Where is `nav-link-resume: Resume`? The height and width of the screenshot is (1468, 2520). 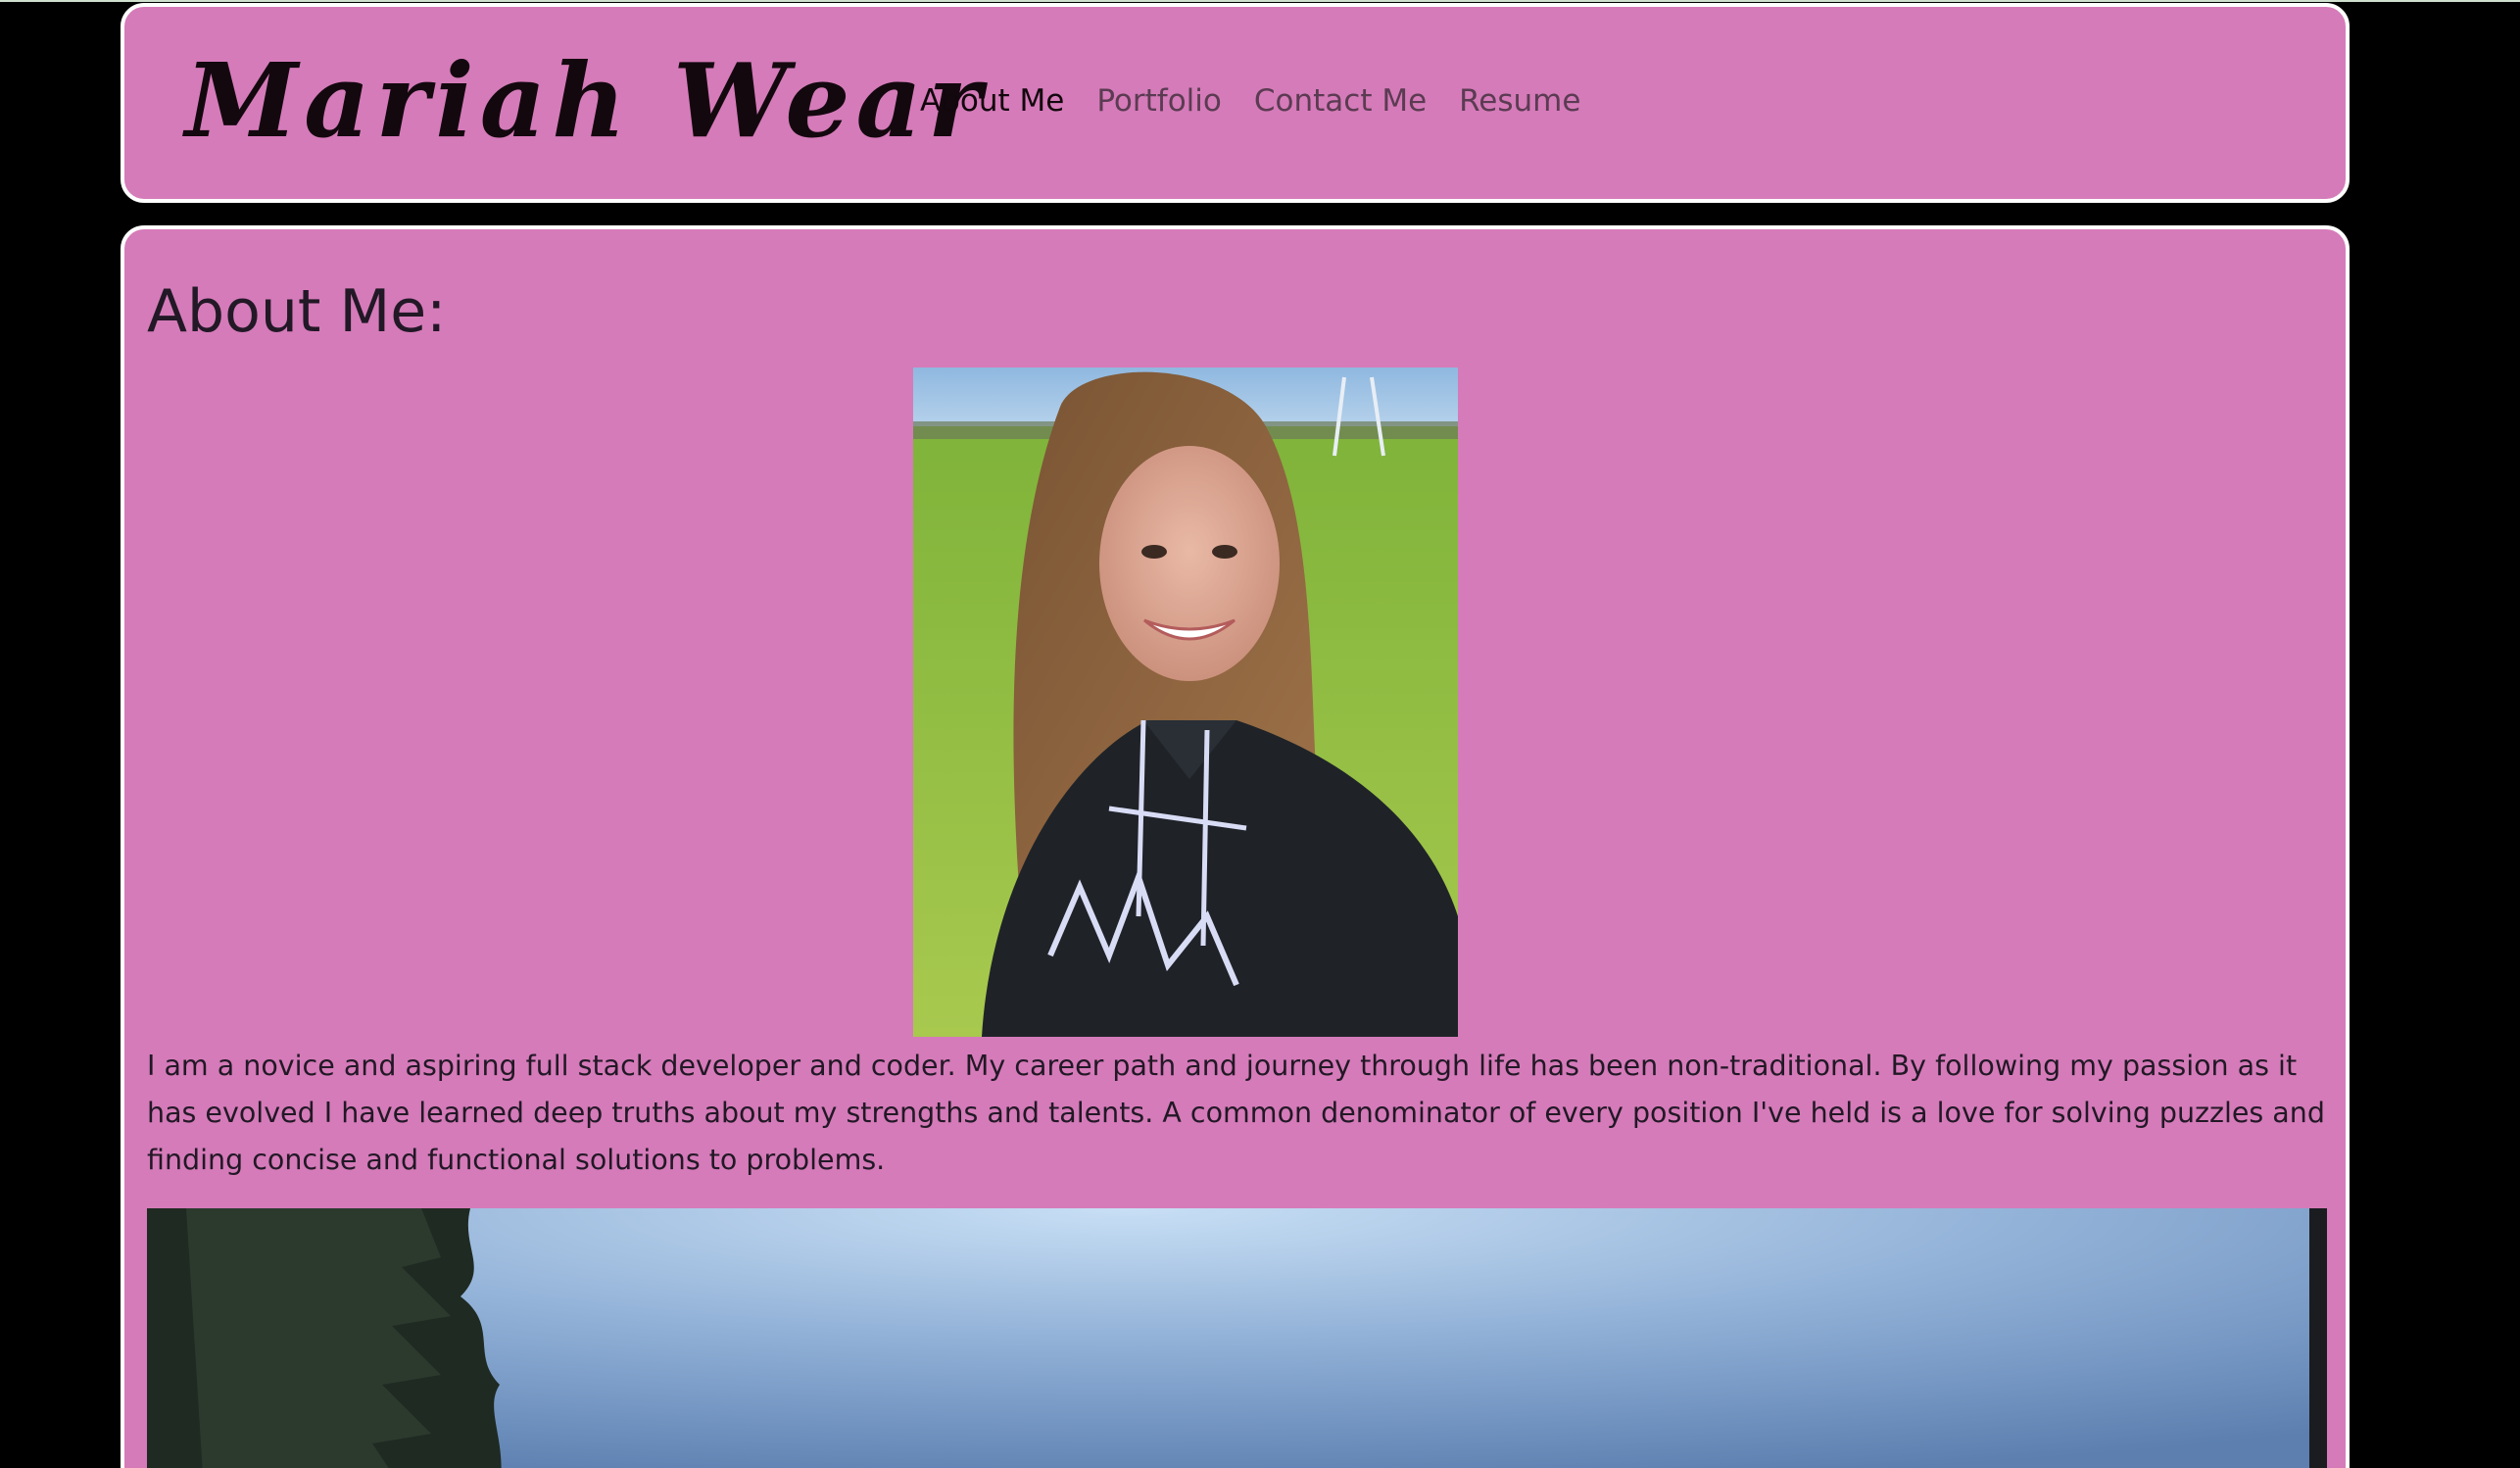 nav-link-resume: Resume is located at coordinates (1519, 101).